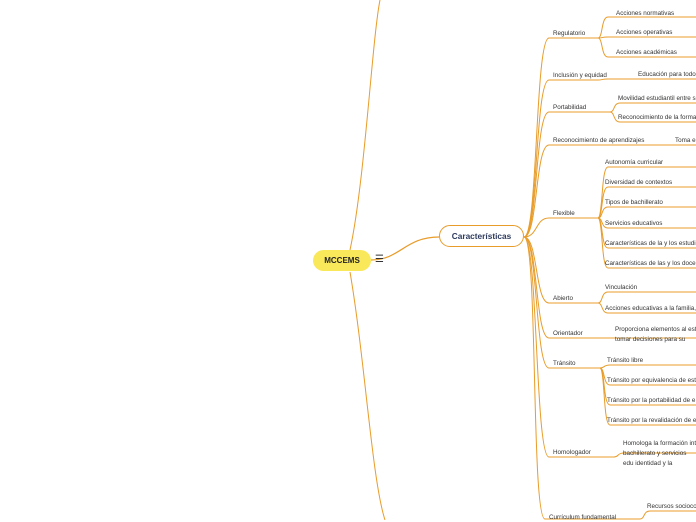 This screenshot has height=522, width=696. I want to click on child-caracteristicas-estudiantes: Características de la y los estudi, so click(650, 244).